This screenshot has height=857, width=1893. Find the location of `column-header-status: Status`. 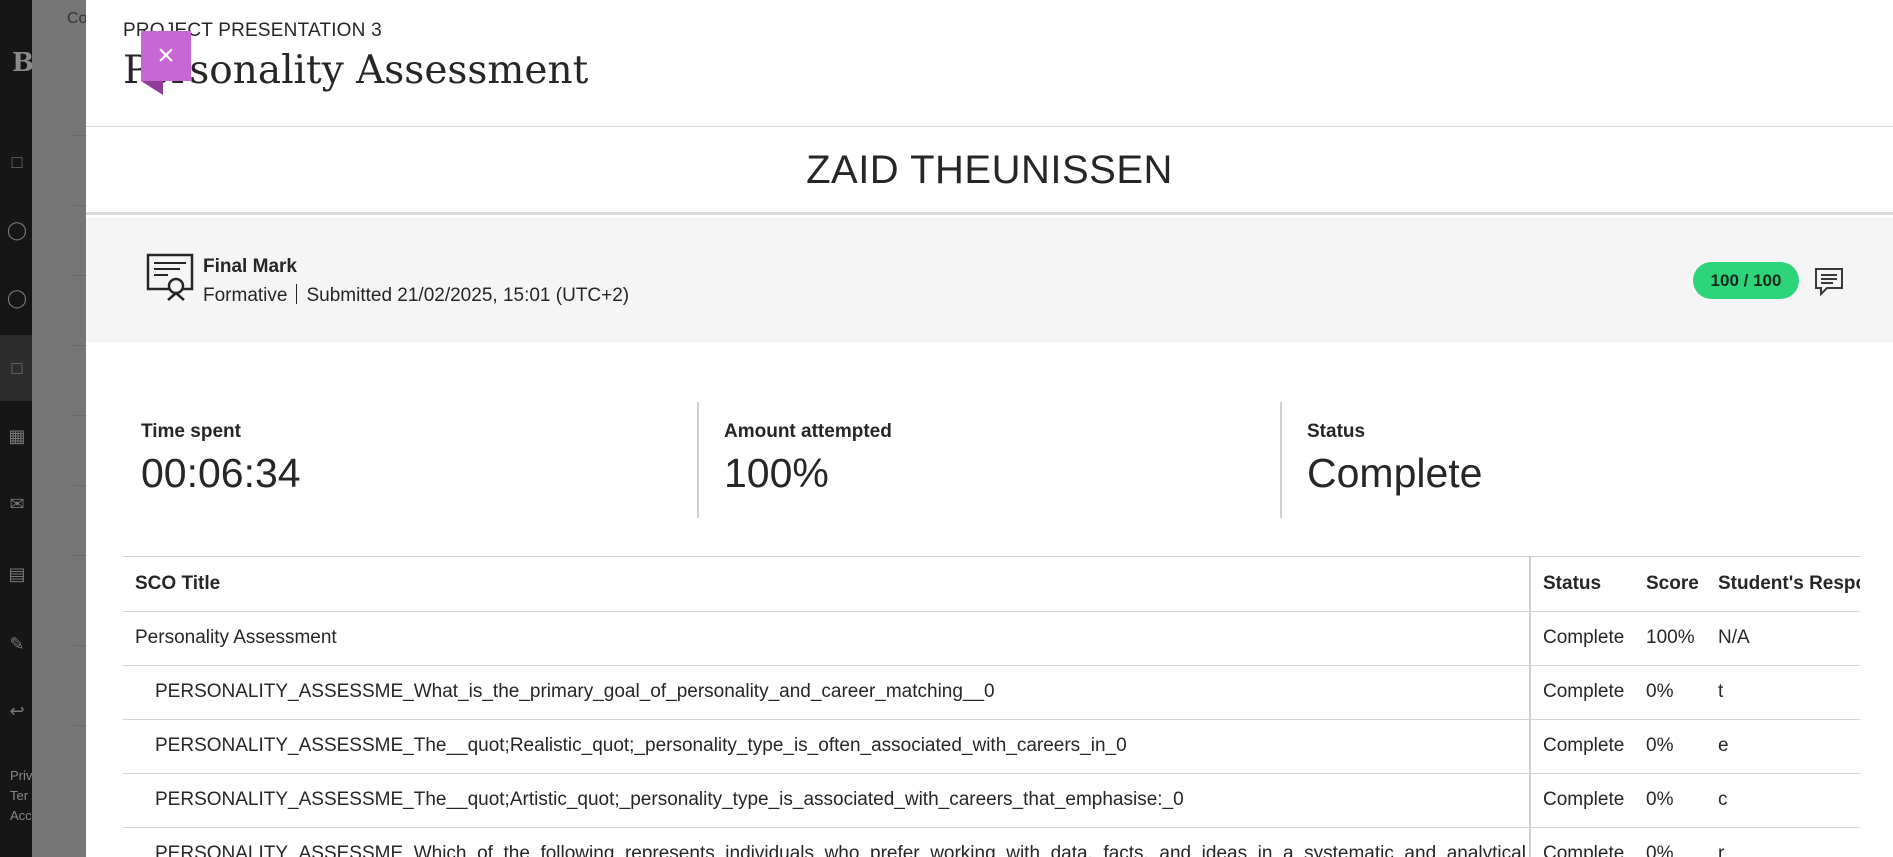

column-header-status: Status is located at coordinates (1582, 584).